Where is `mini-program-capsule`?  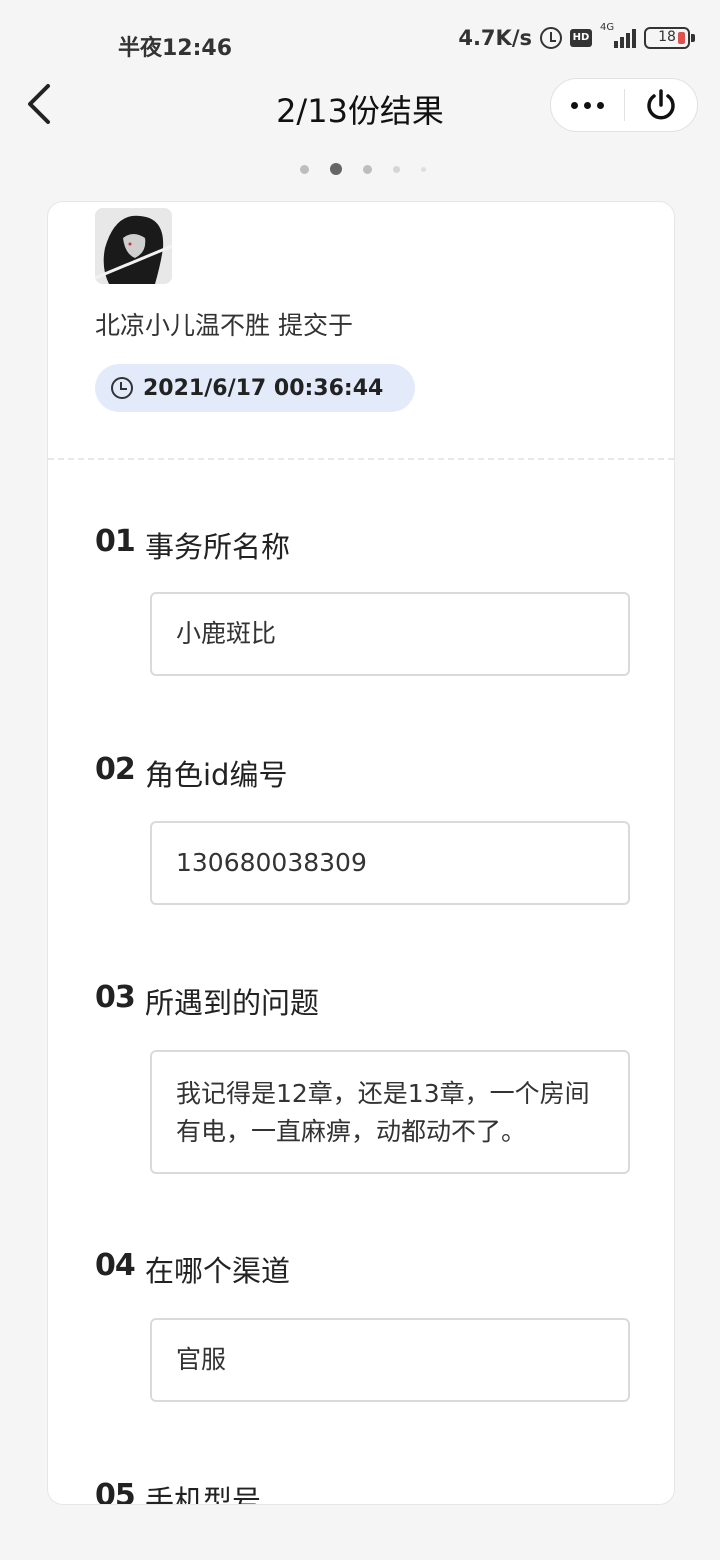 mini-program-capsule is located at coordinates (624, 105).